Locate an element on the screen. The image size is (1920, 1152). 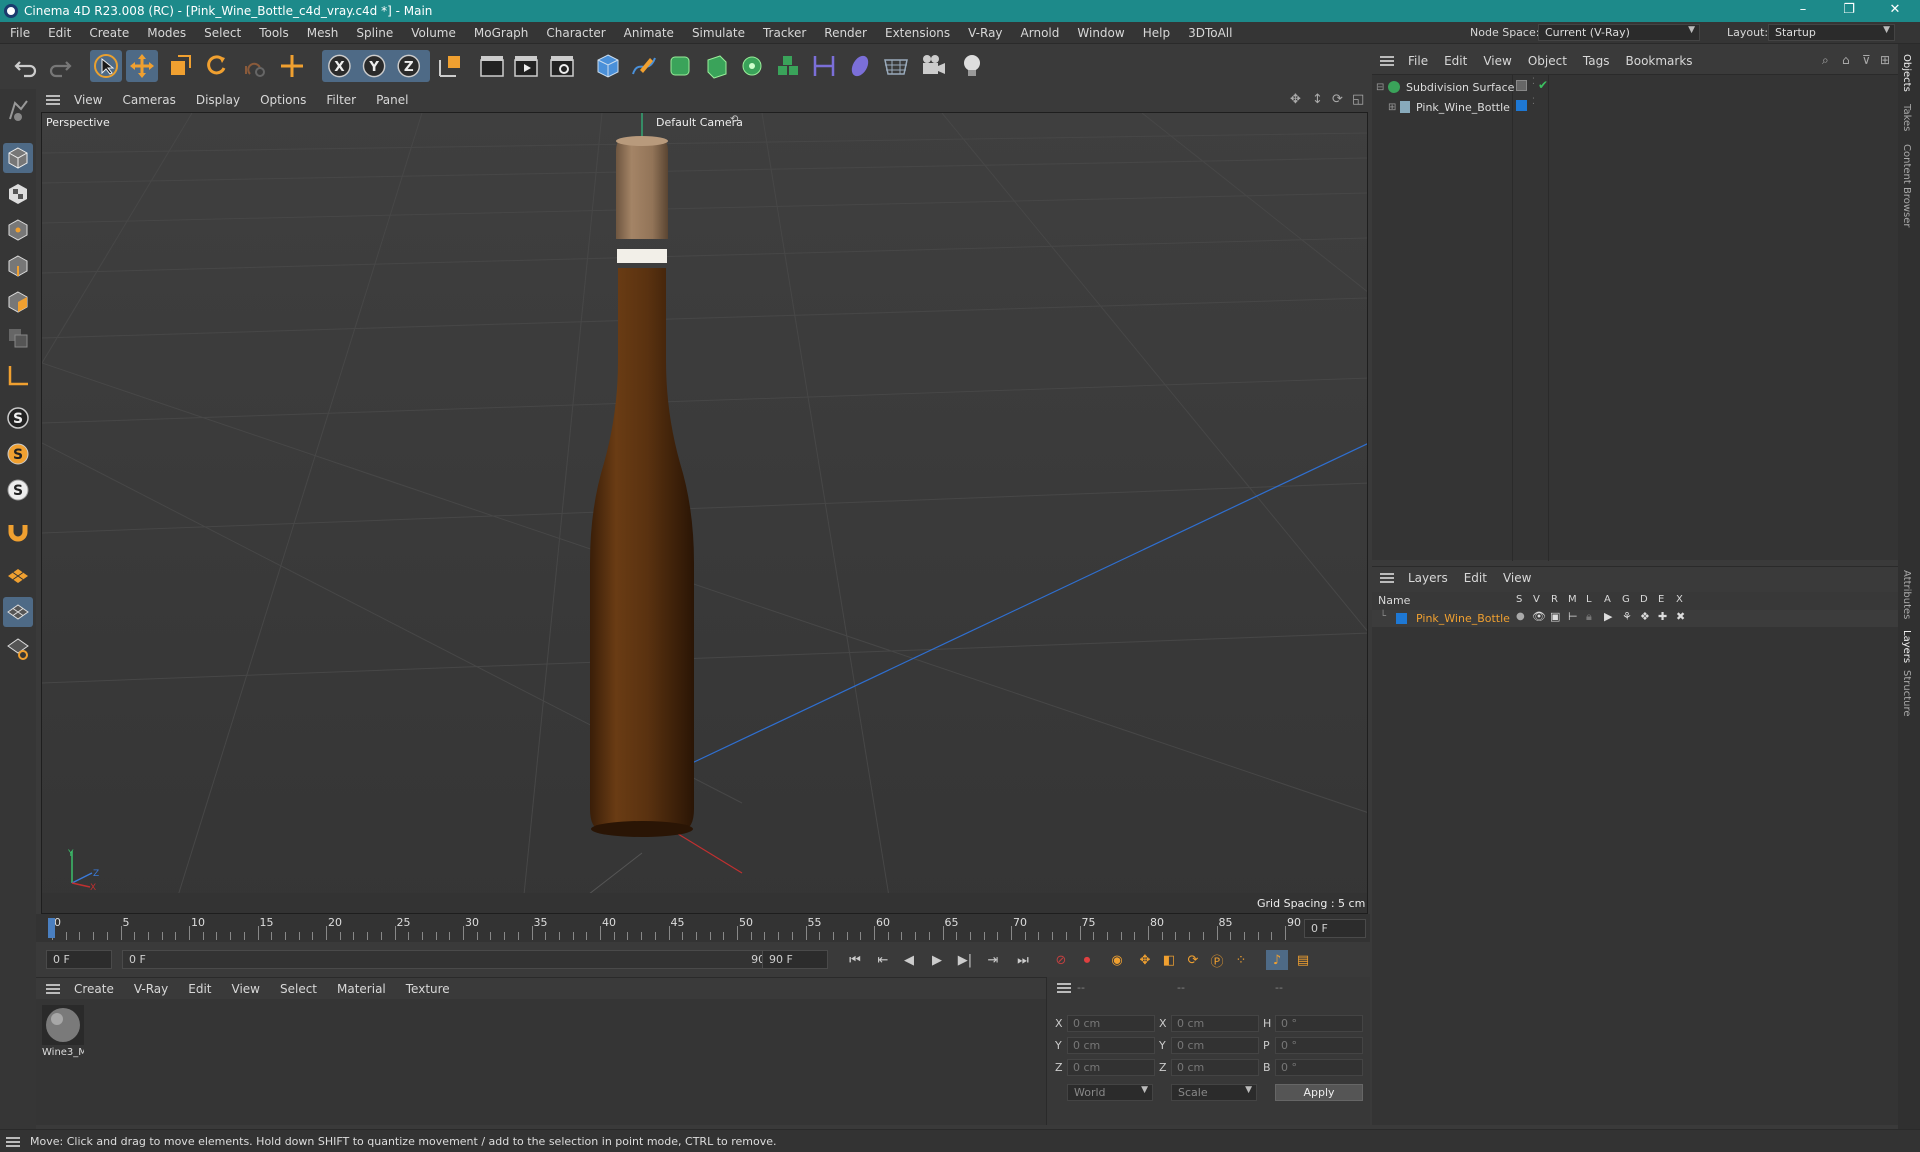
deformer-button is located at coordinates (824, 66).